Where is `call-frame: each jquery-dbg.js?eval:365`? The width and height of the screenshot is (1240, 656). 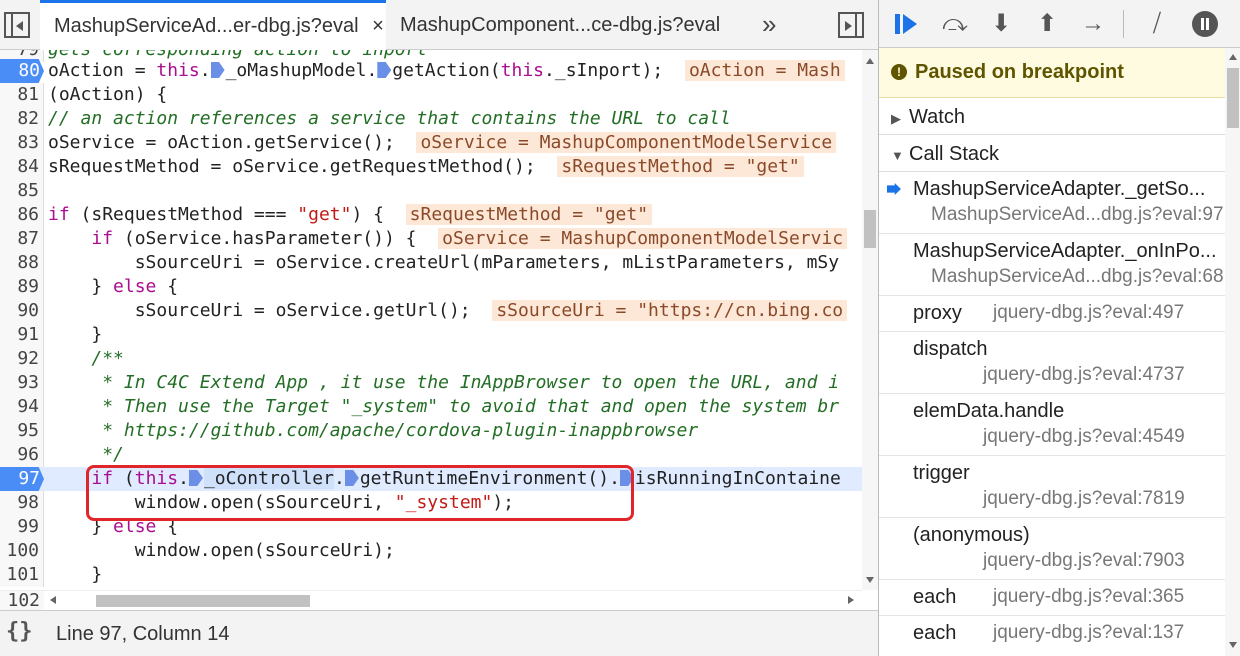 call-frame: each jquery-dbg.js?eval:365 is located at coordinates (1052, 598).